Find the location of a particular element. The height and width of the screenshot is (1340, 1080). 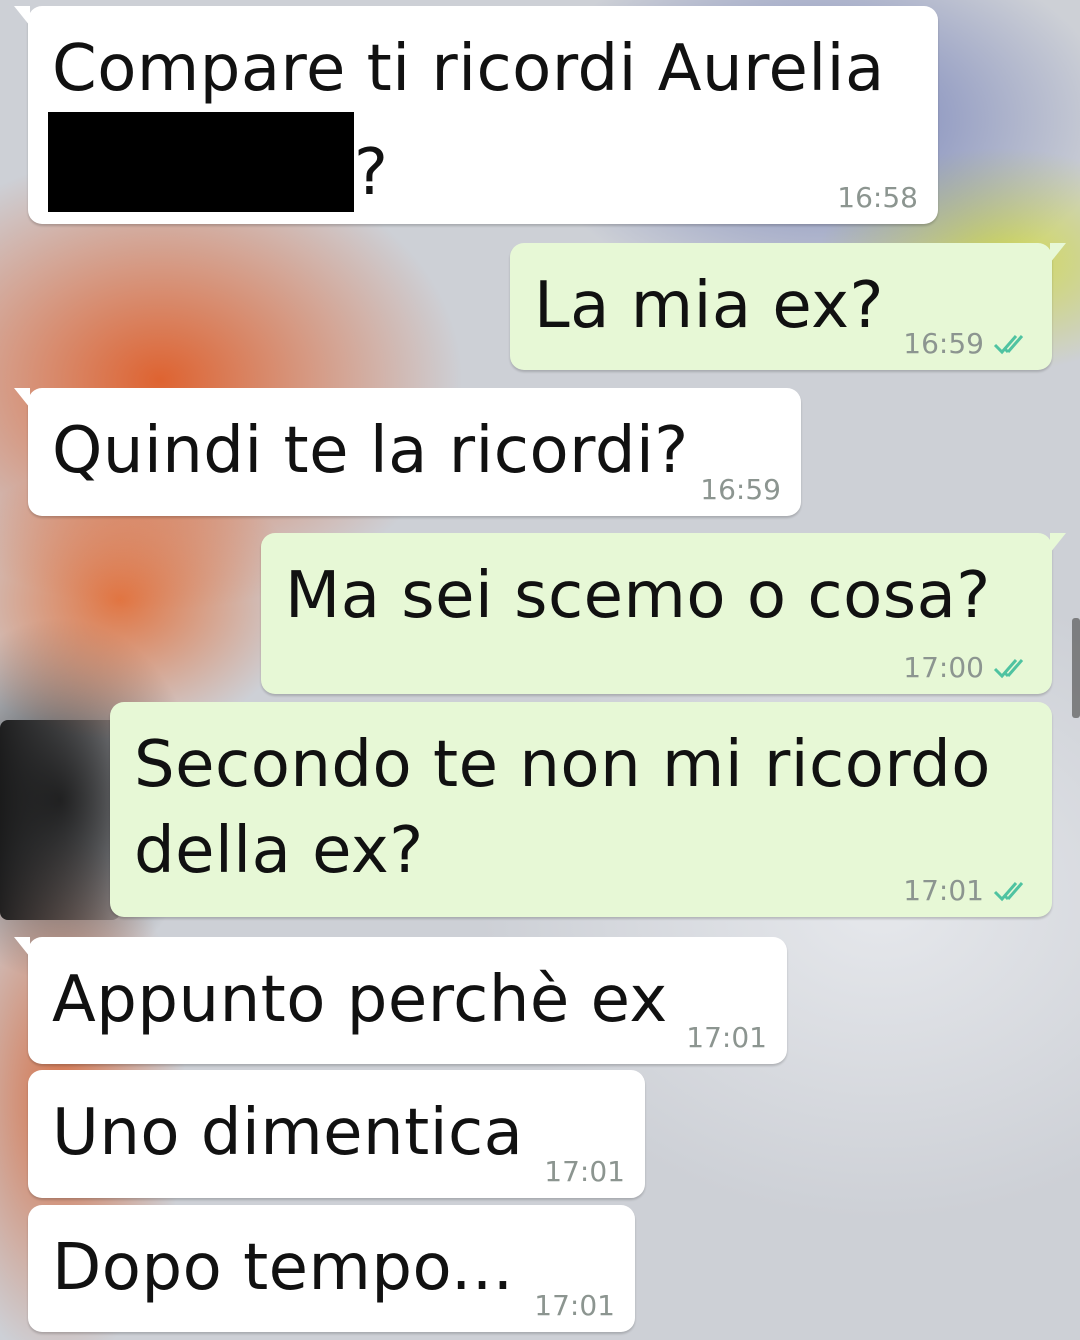

message-time: 16:58 is located at coordinates (877, 197).